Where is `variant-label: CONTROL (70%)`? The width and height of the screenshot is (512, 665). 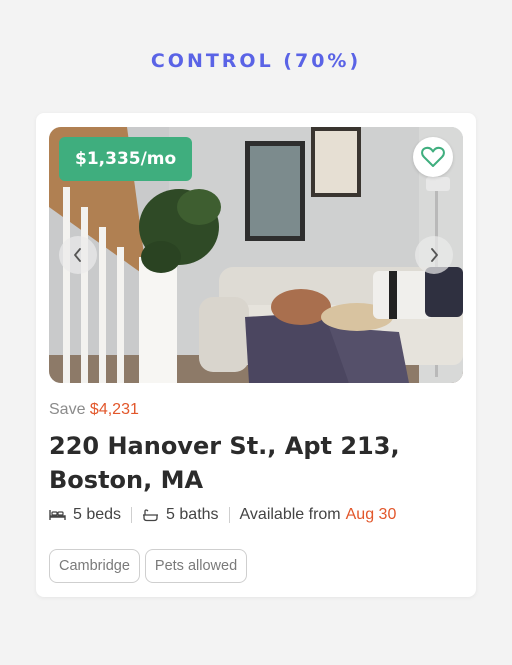 variant-label: CONTROL (70%) is located at coordinates (256, 61).